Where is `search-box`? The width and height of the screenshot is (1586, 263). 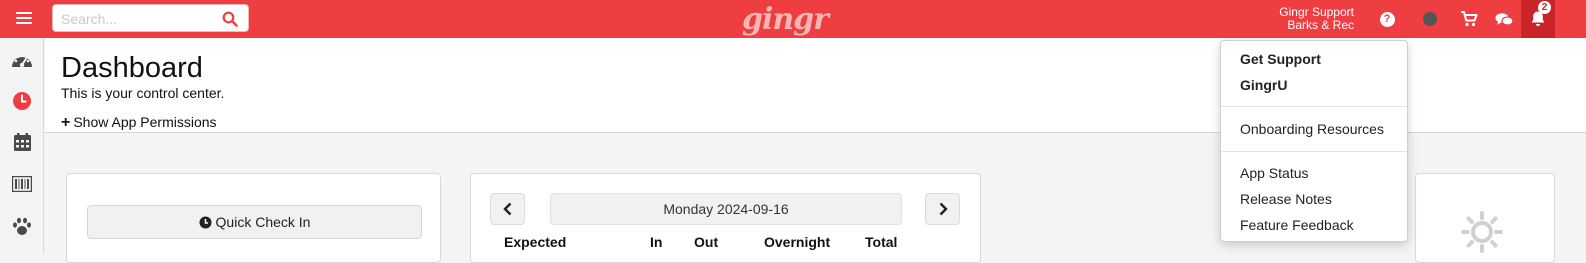 search-box is located at coordinates (150, 18).